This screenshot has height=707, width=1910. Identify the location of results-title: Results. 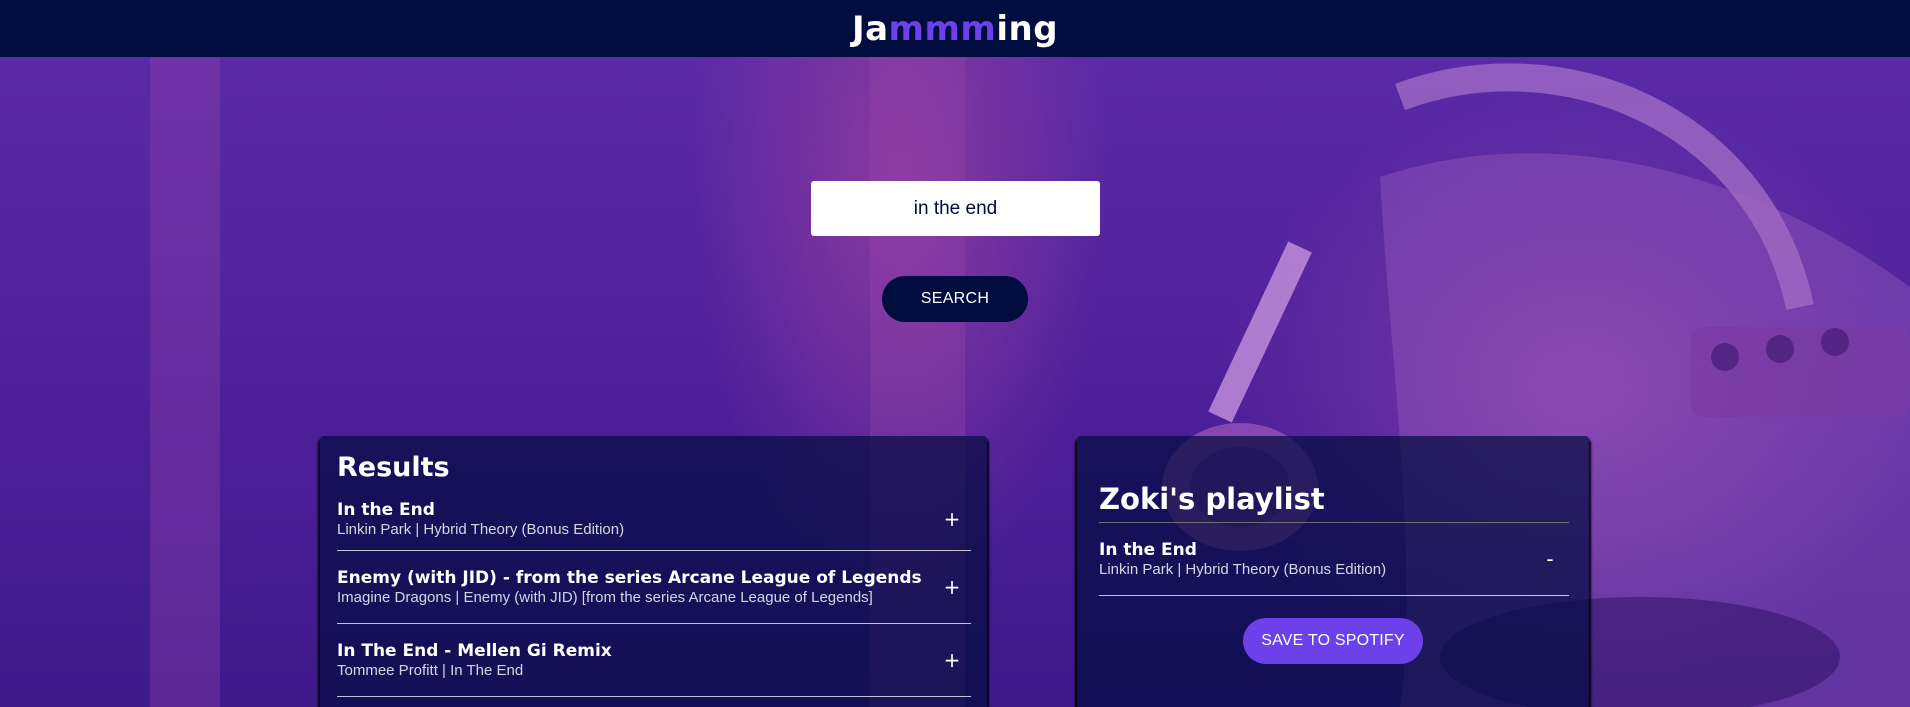
(393, 467).